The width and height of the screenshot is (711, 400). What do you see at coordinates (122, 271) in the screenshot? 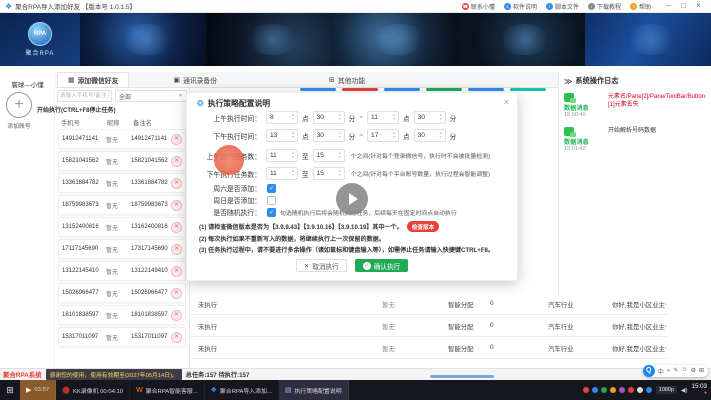
I see `phone-list-item: 13122145410 暂无 13122149410 ✕` at bounding box center [122, 271].